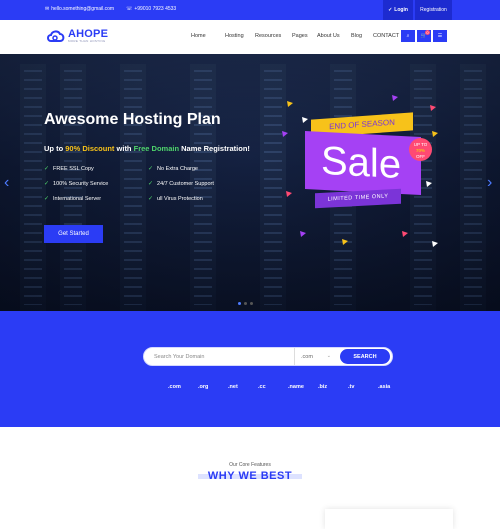 The width and height of the screenshot is (500, 529). I want to click on sale-main-block: Sale, so click(363, 163).